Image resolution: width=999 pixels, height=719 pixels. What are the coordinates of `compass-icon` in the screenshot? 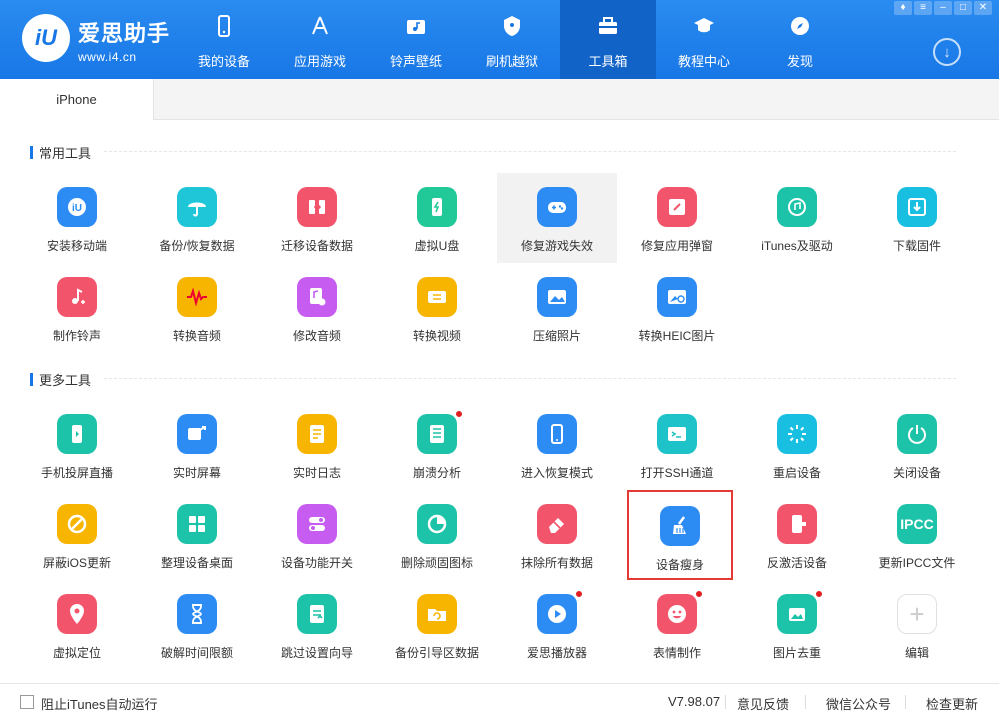 It's located at (800, 26).